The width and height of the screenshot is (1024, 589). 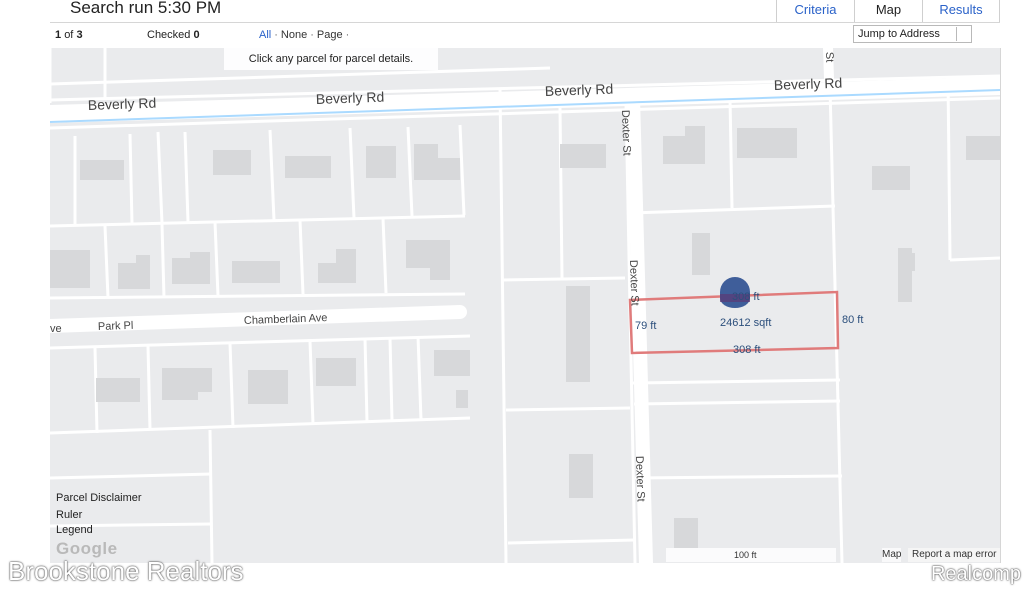 What do you see at coordinates (79, 35) in the screenshot?
I see `result-total: 3` at bounding box center [79, 35].